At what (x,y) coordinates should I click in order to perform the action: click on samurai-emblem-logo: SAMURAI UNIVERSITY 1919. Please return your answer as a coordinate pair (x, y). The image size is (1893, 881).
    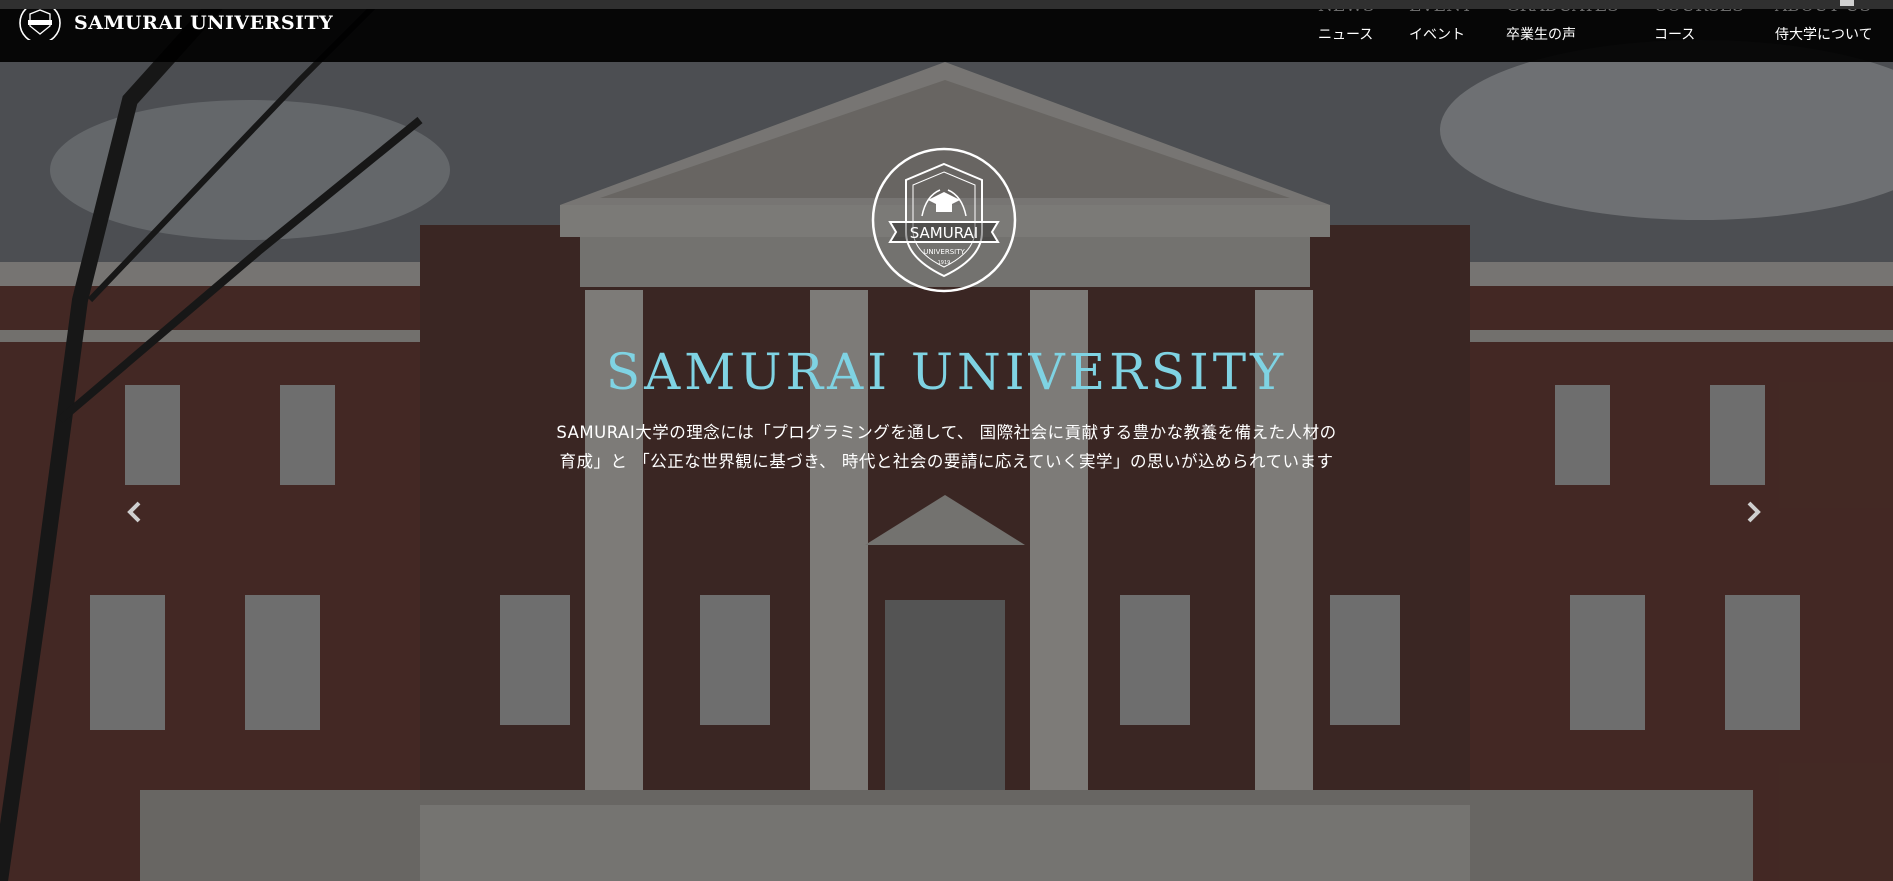
    Looking at the image, I should click on (944, 220).